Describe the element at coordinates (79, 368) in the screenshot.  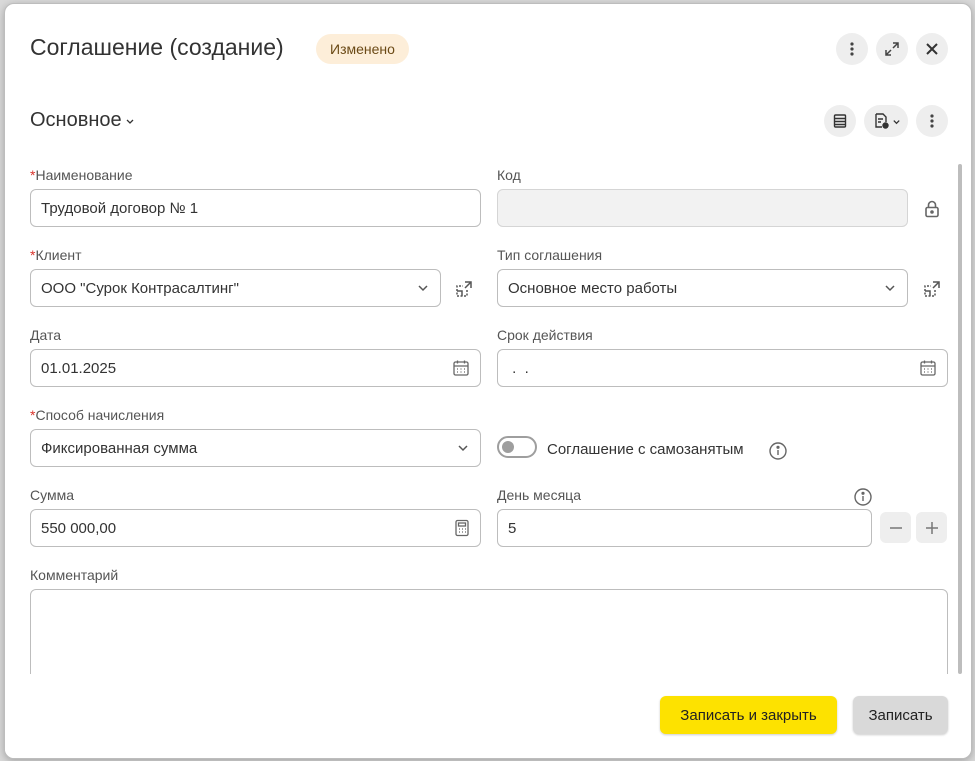
I see `date-value: 01.01.2025` at that location.